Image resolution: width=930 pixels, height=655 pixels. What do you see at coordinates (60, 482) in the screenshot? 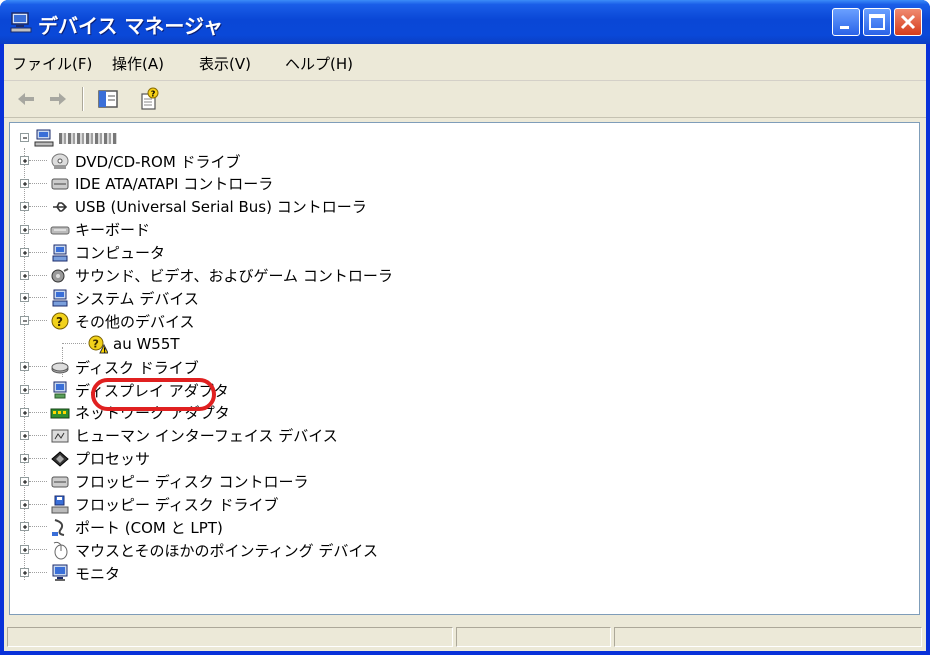
I see `floppy-controller-icon` at bounding box center [60, 482].